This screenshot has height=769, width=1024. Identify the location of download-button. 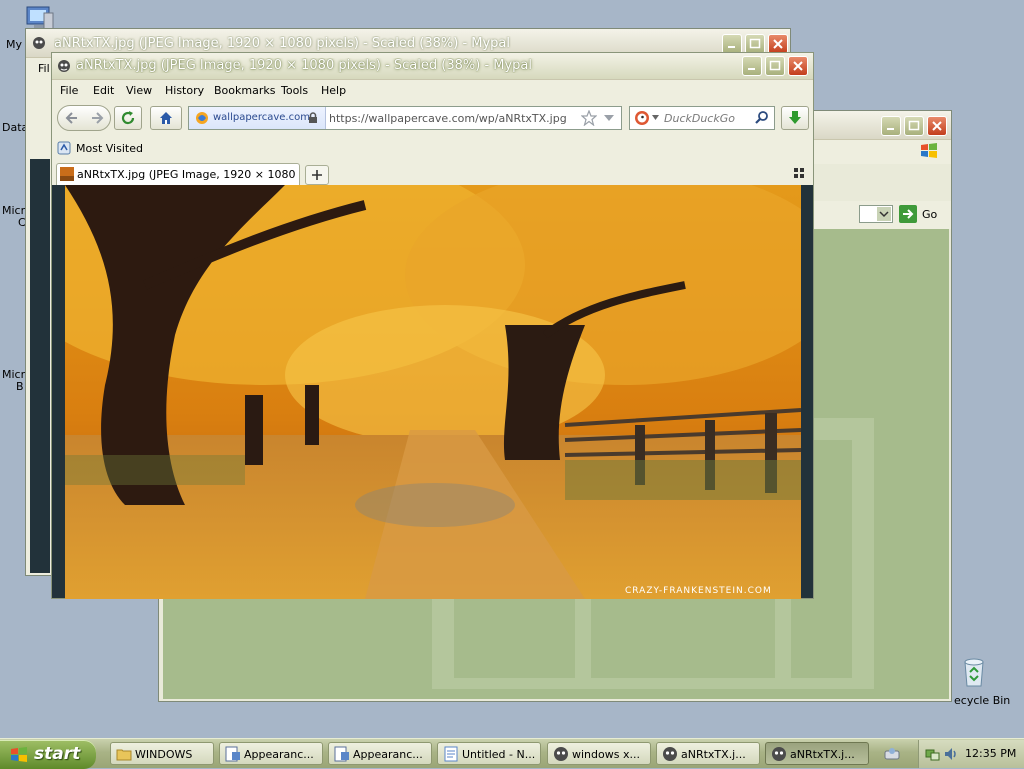
(795, 118).